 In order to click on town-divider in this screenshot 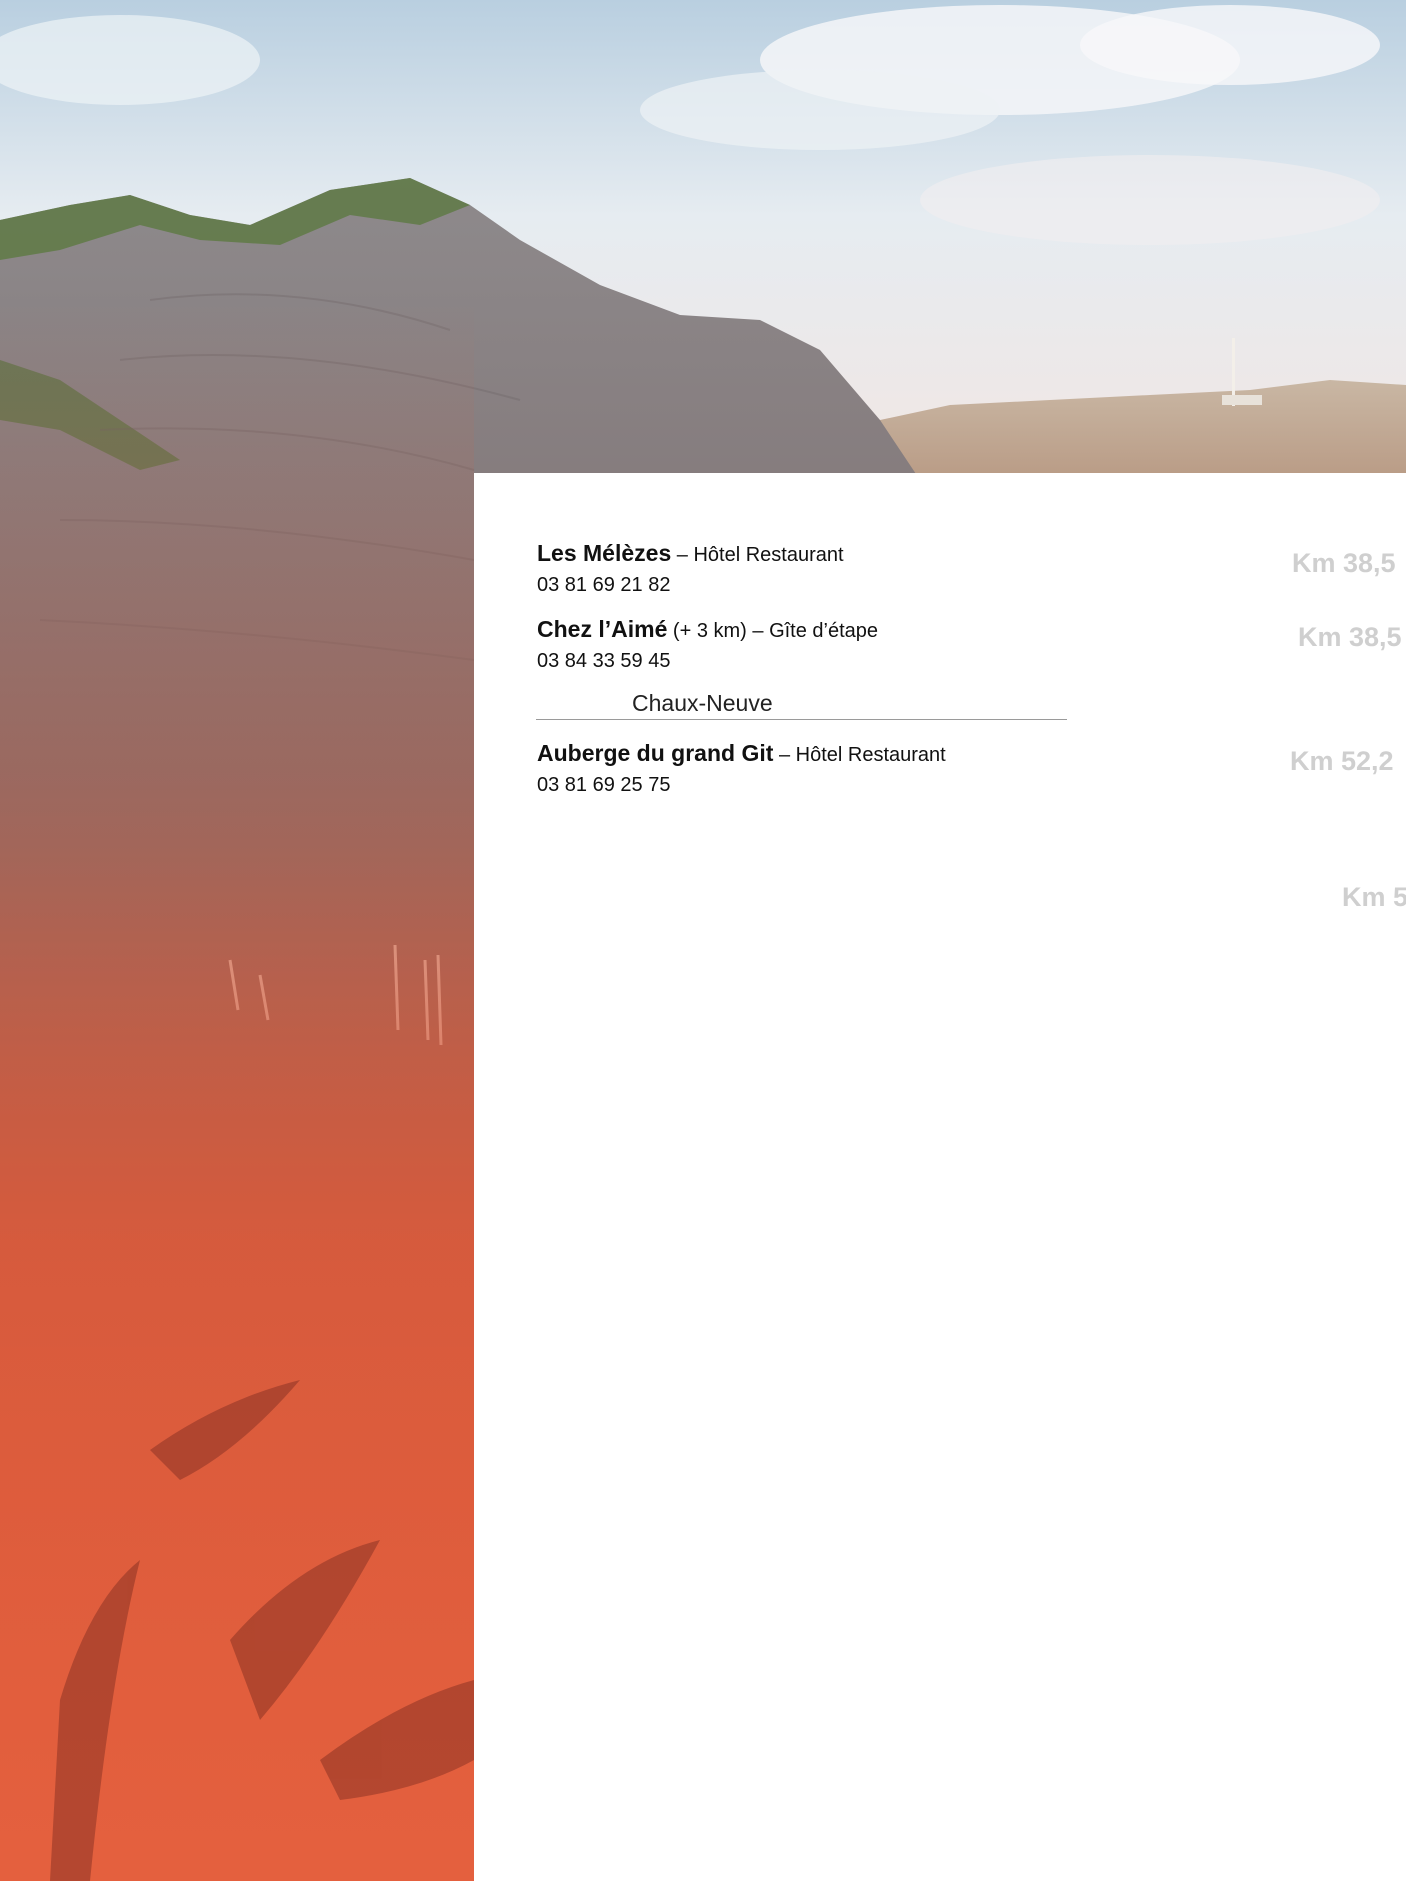, I will do `click(801, 719)`.